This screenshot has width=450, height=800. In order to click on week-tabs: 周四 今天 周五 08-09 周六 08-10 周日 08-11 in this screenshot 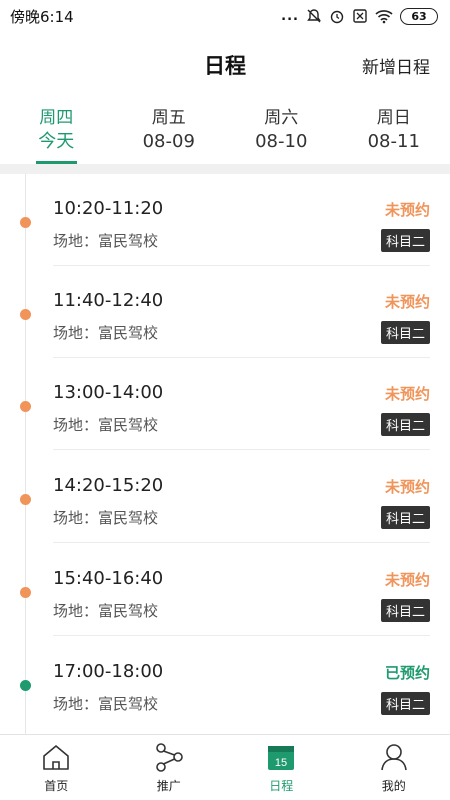, I will do `click(225, 135)`.